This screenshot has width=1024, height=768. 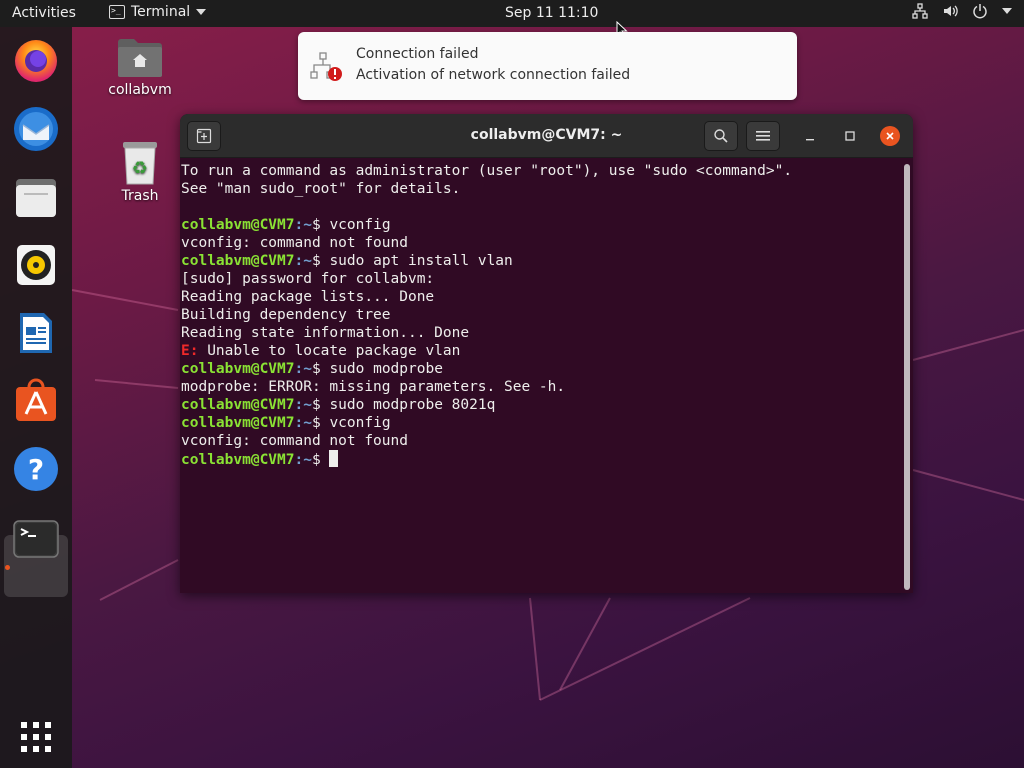 I want to click on running-indicator, so click(x=7, y=567).